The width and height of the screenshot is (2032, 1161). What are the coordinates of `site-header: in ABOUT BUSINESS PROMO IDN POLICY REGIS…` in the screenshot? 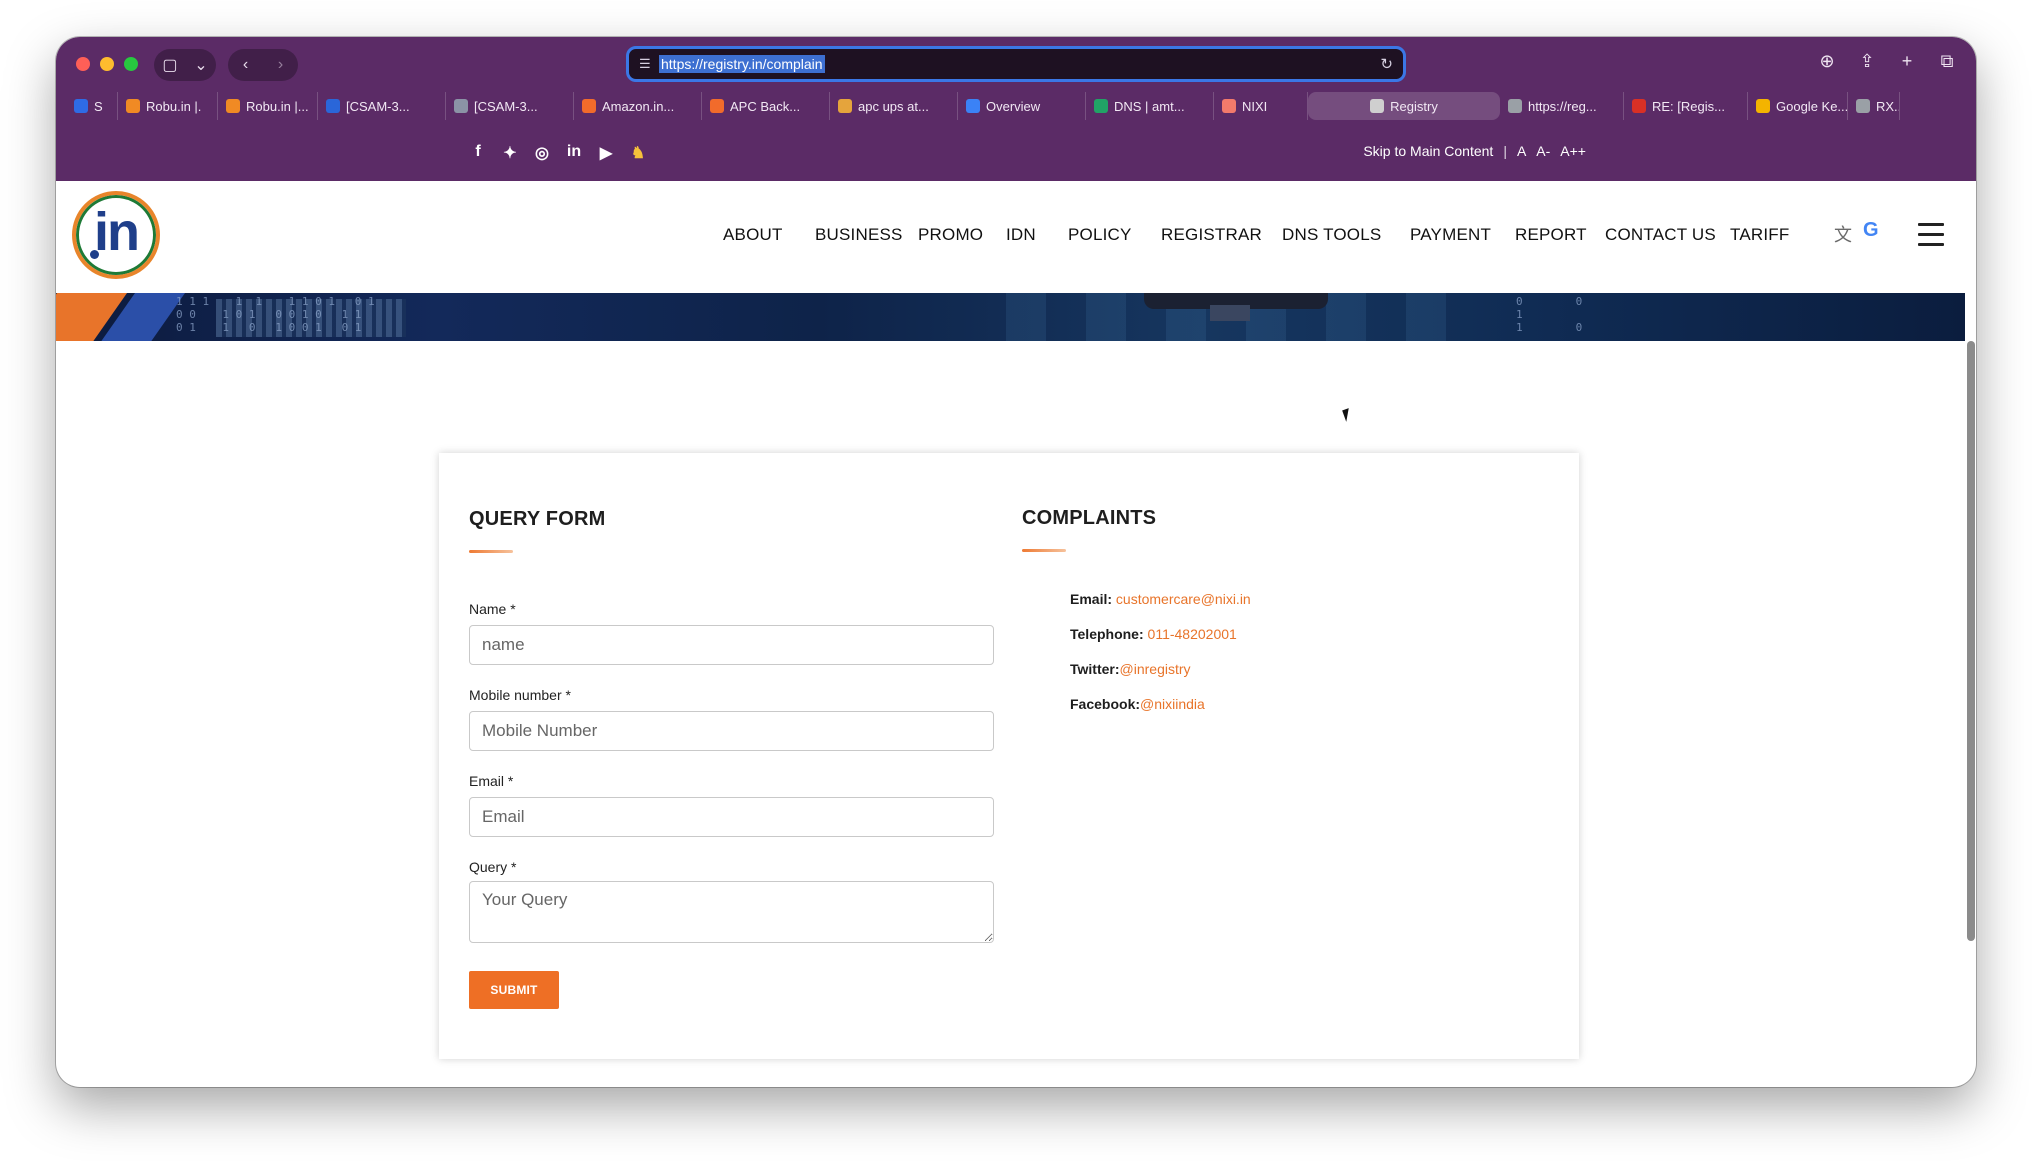 It's located at (1016, 237).